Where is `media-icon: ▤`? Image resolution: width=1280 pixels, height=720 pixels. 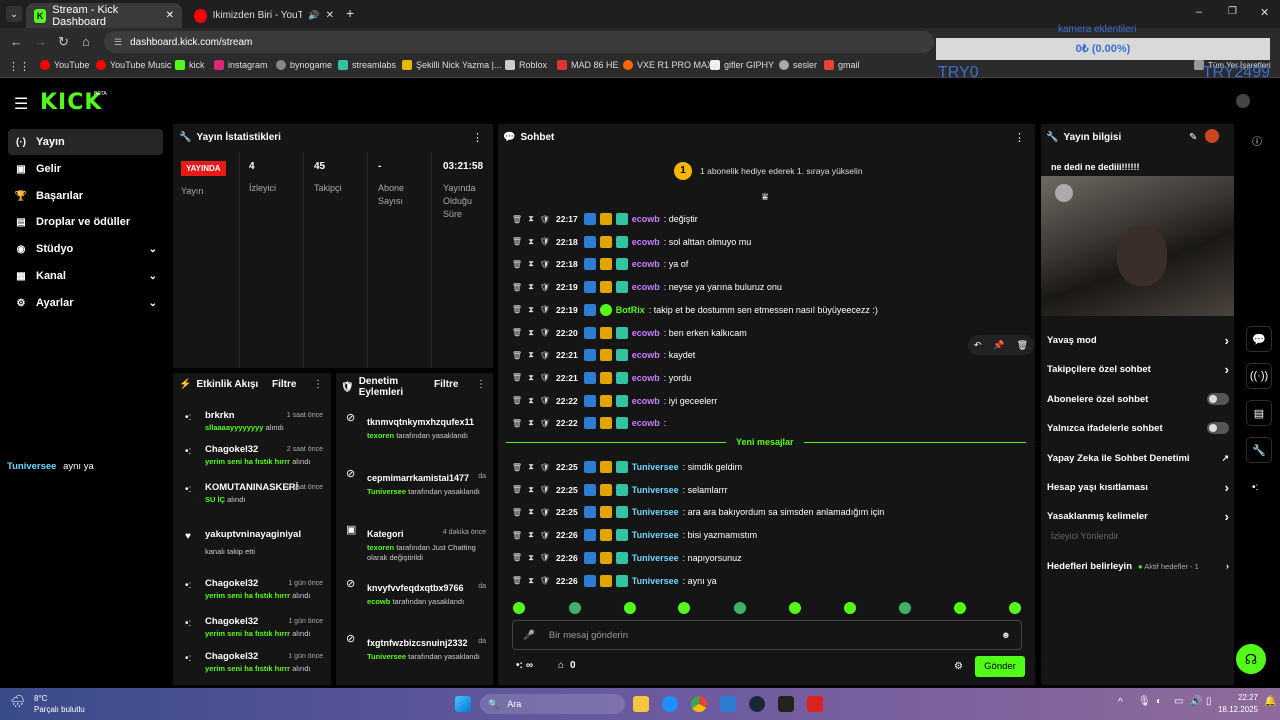
media-icon: ▤ is located at coordinates (1259, 413).